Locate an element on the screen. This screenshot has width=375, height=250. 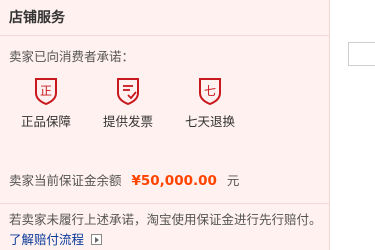
svg-text: 七 is located at coordinates (210, 91).